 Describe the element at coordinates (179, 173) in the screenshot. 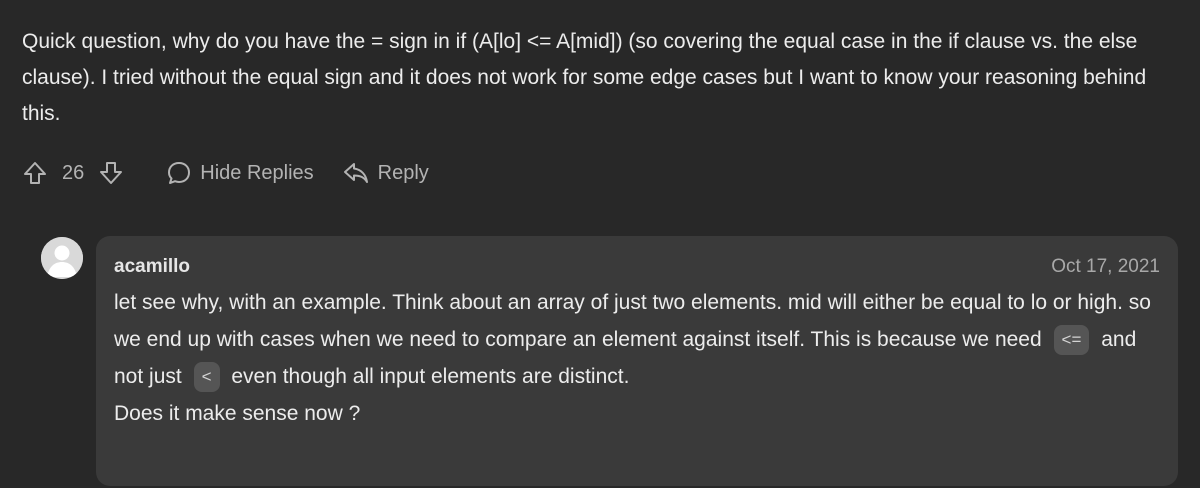

I see `chat-bubble-icon` at that location.